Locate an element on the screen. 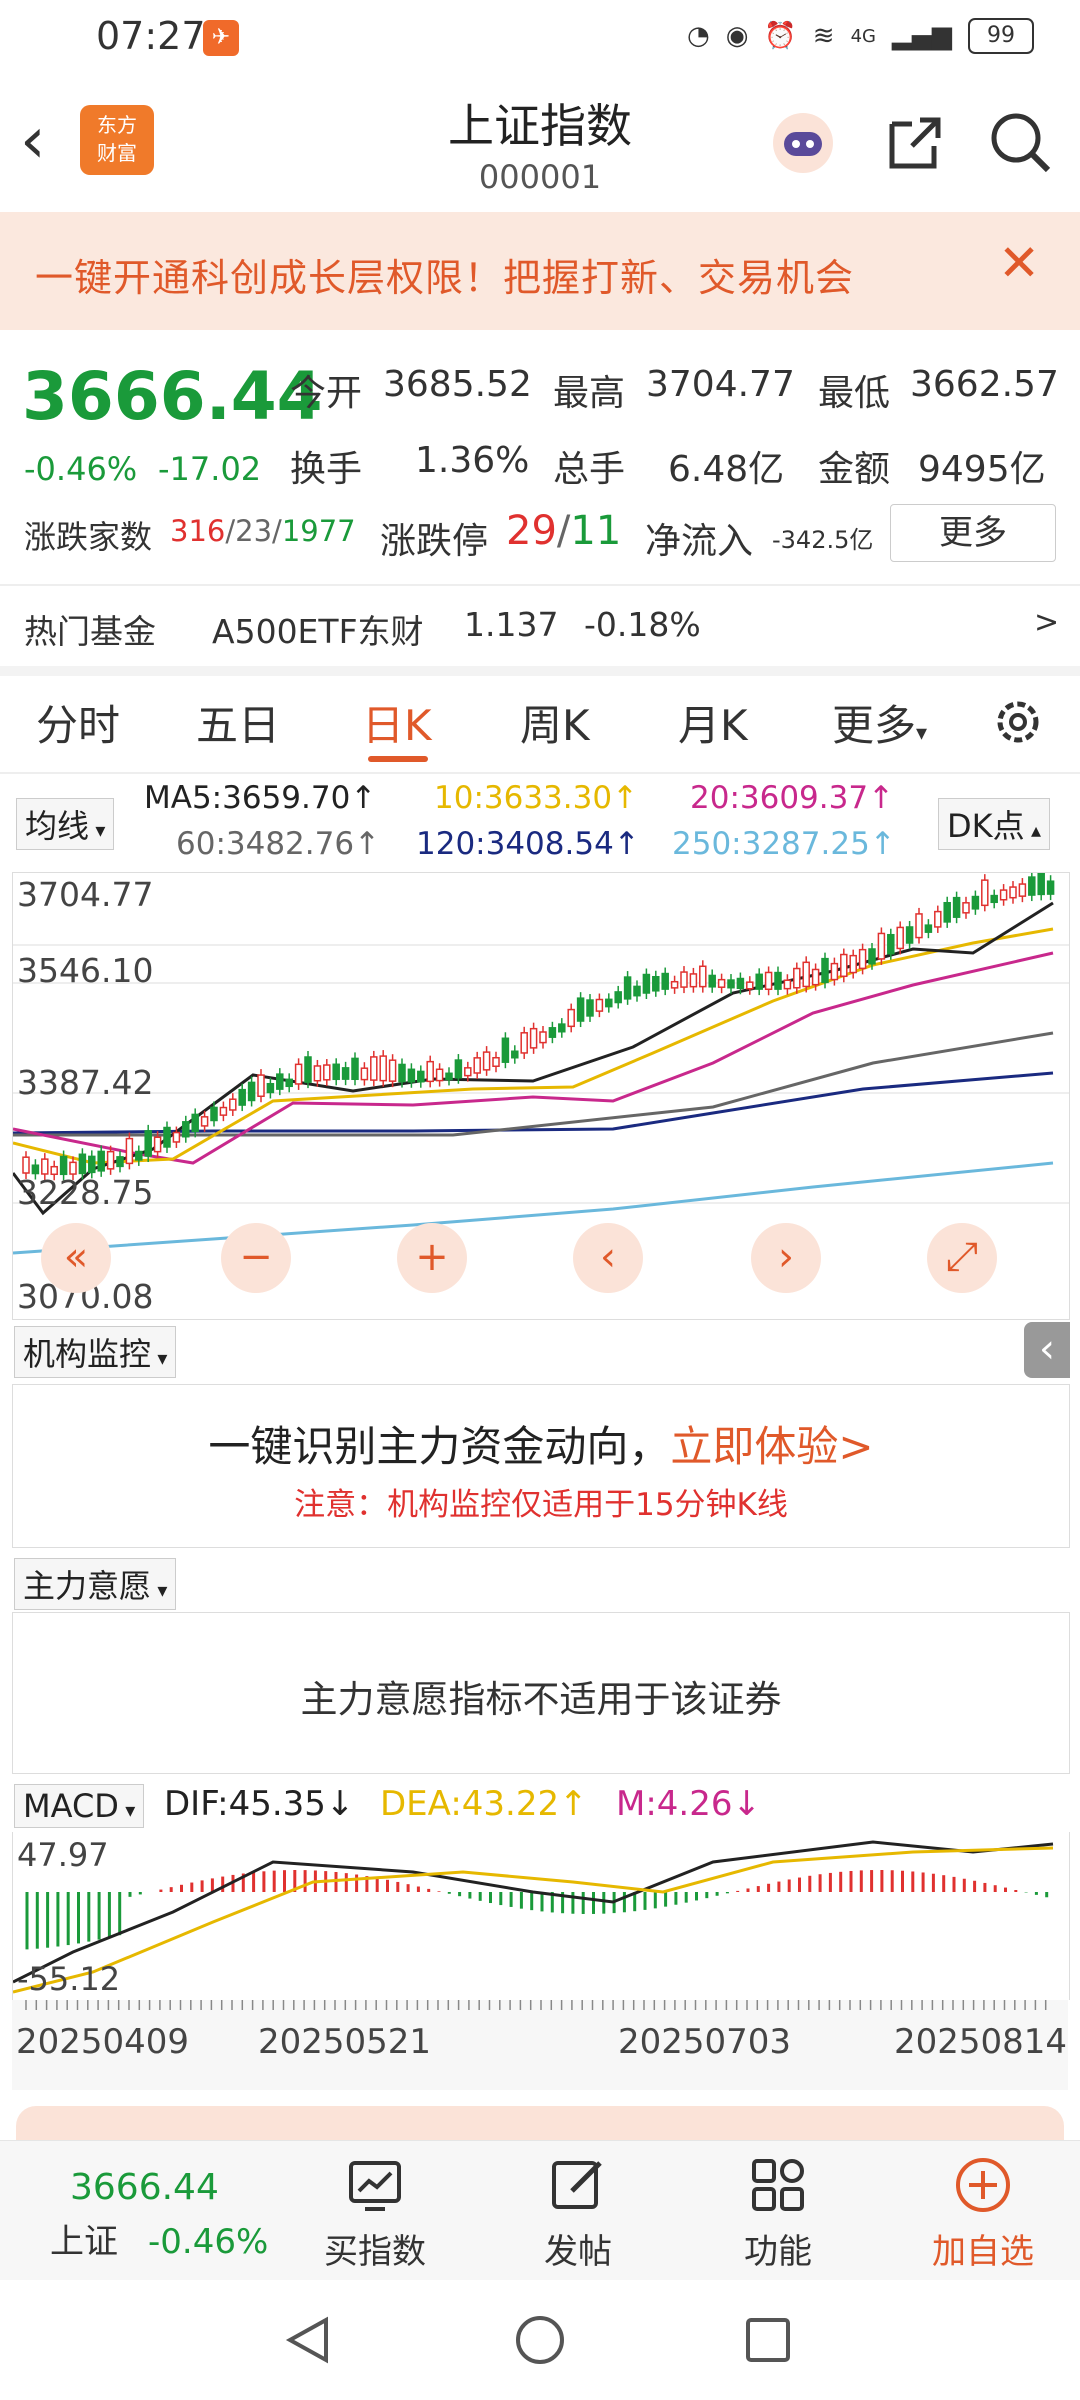 Image resolution: width=1080 pixels, height=2400 pixels. plus-circle-icon is located at coordinates (983, 2185).